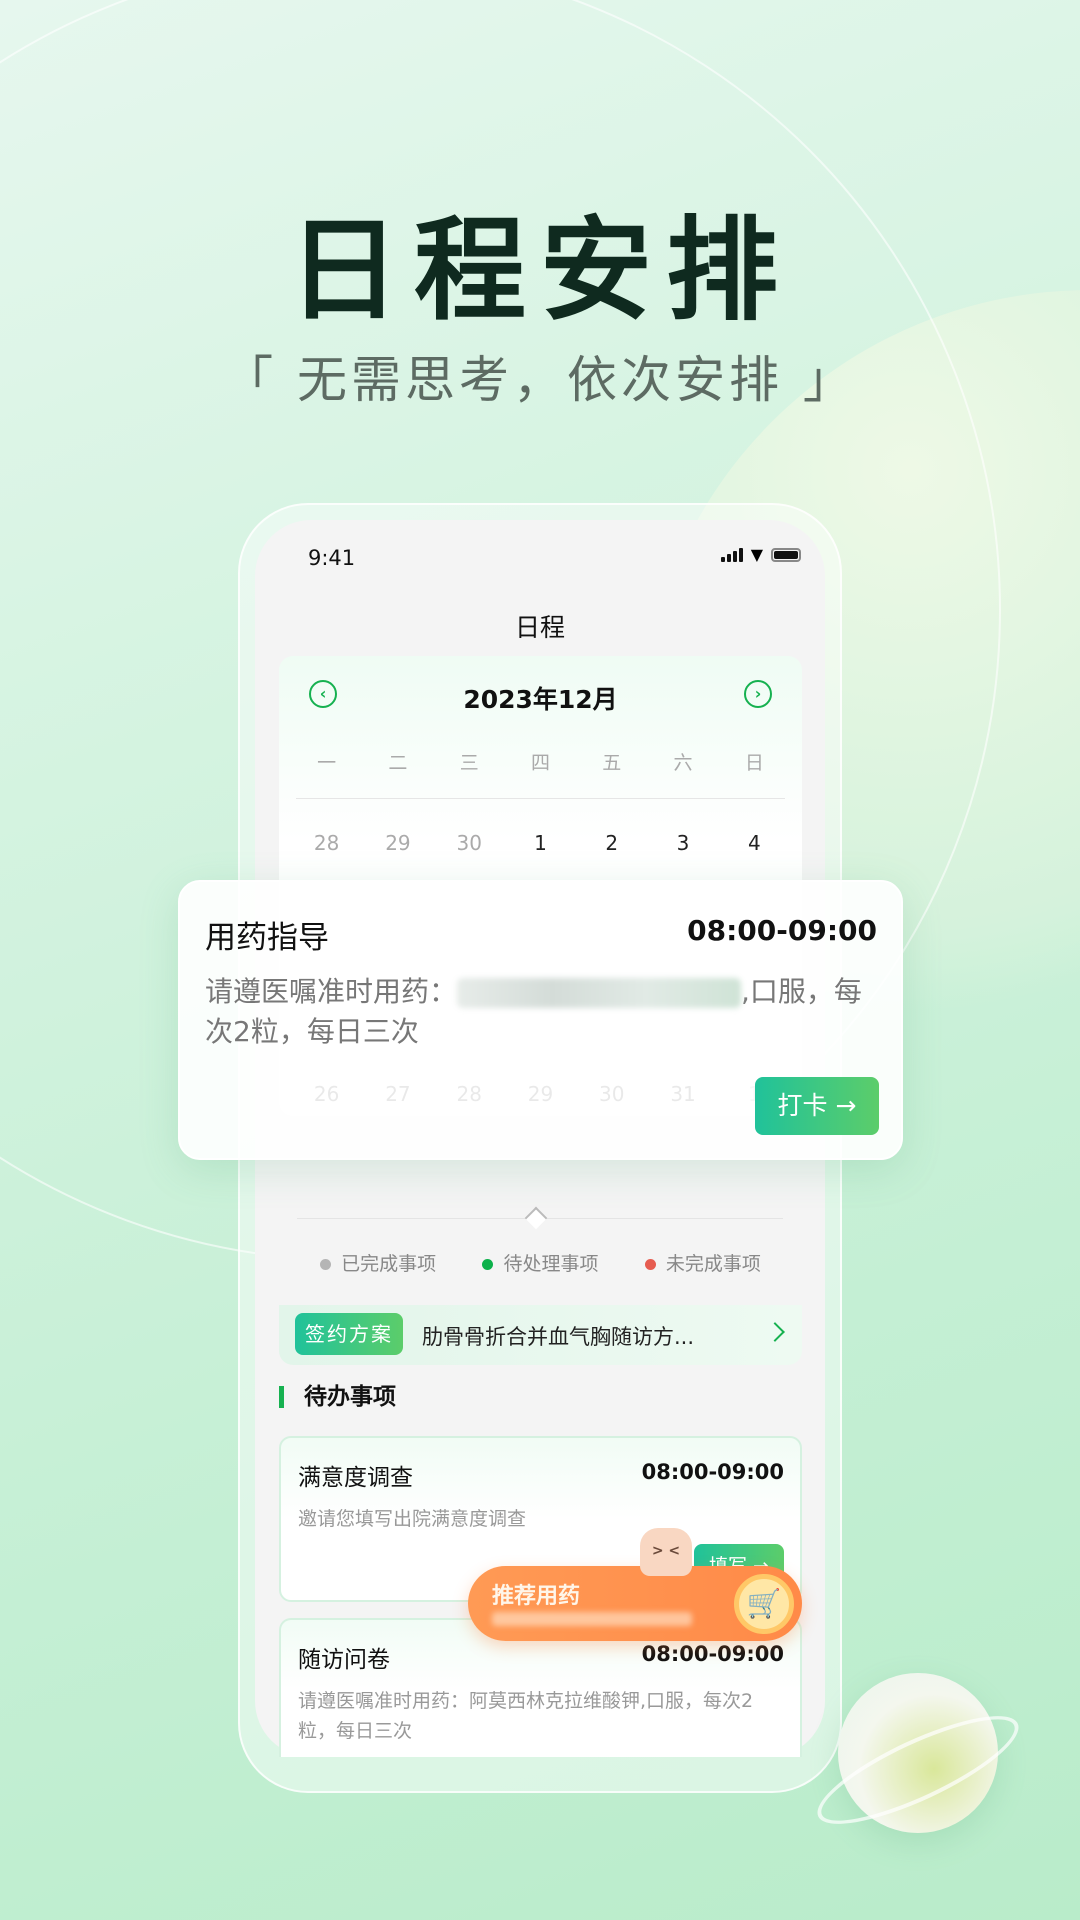 The height and width of the screenshot is (1920, 1080). What do you see at coordinates (536, 1218) in the screenshot?
I see `chevron-up-icon` at bounding box center [536, 1218].